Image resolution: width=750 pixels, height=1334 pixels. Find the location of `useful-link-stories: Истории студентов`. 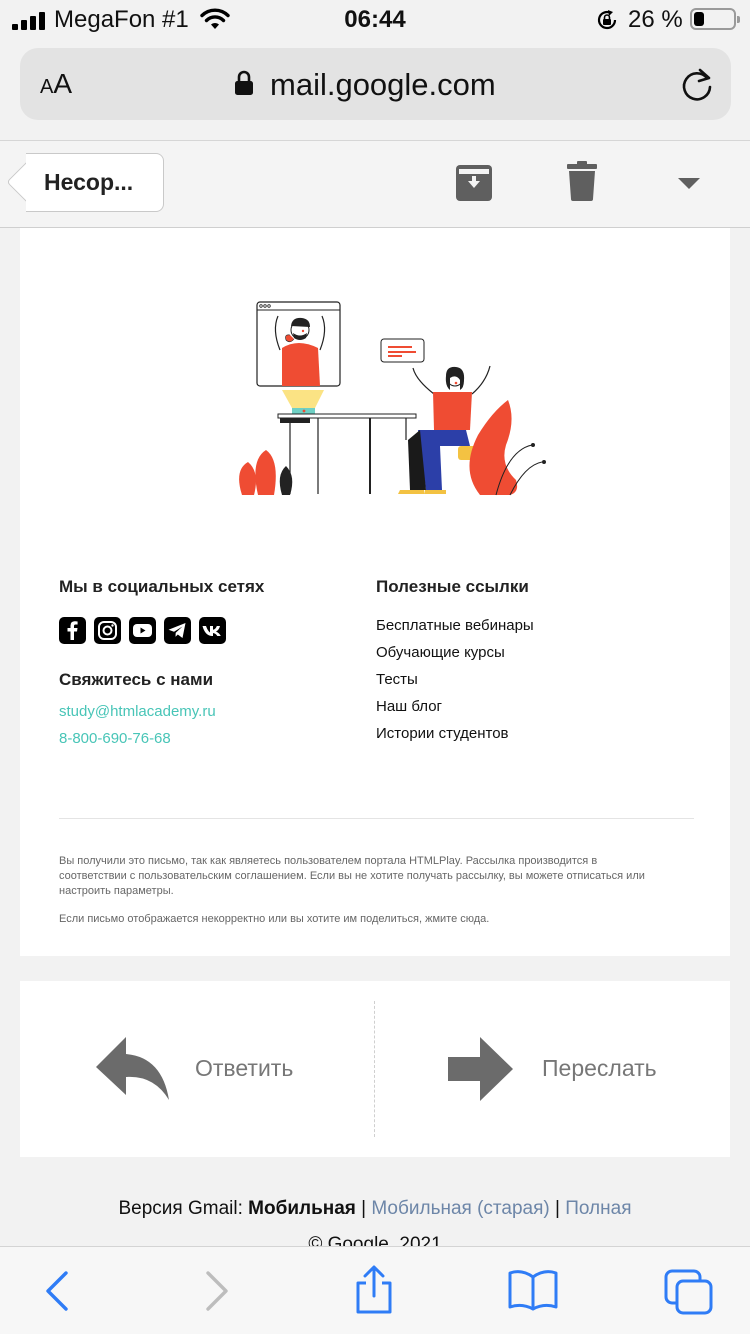

useful-link-stories: Истории студентов is located at coordinates (455, 737).